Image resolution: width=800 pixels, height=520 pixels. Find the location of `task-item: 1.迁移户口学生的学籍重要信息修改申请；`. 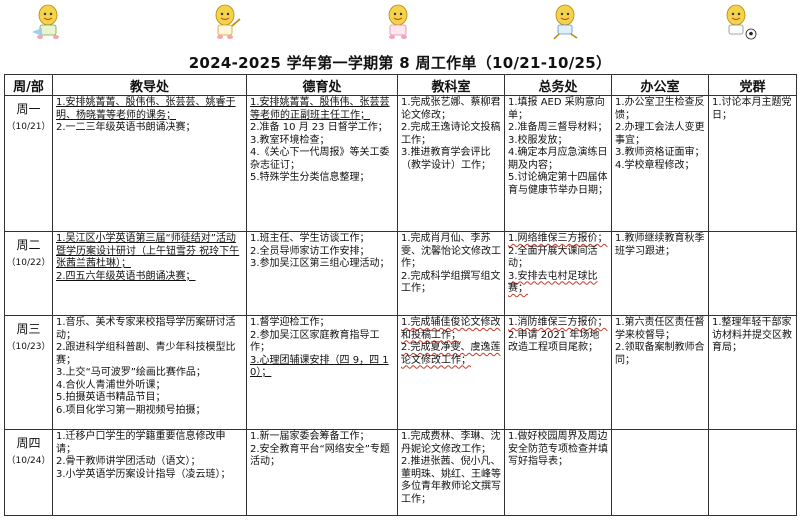

task-item: 1.迁移户口学生的学籍重要信息修改申请； is located at coordinates (141, 443).